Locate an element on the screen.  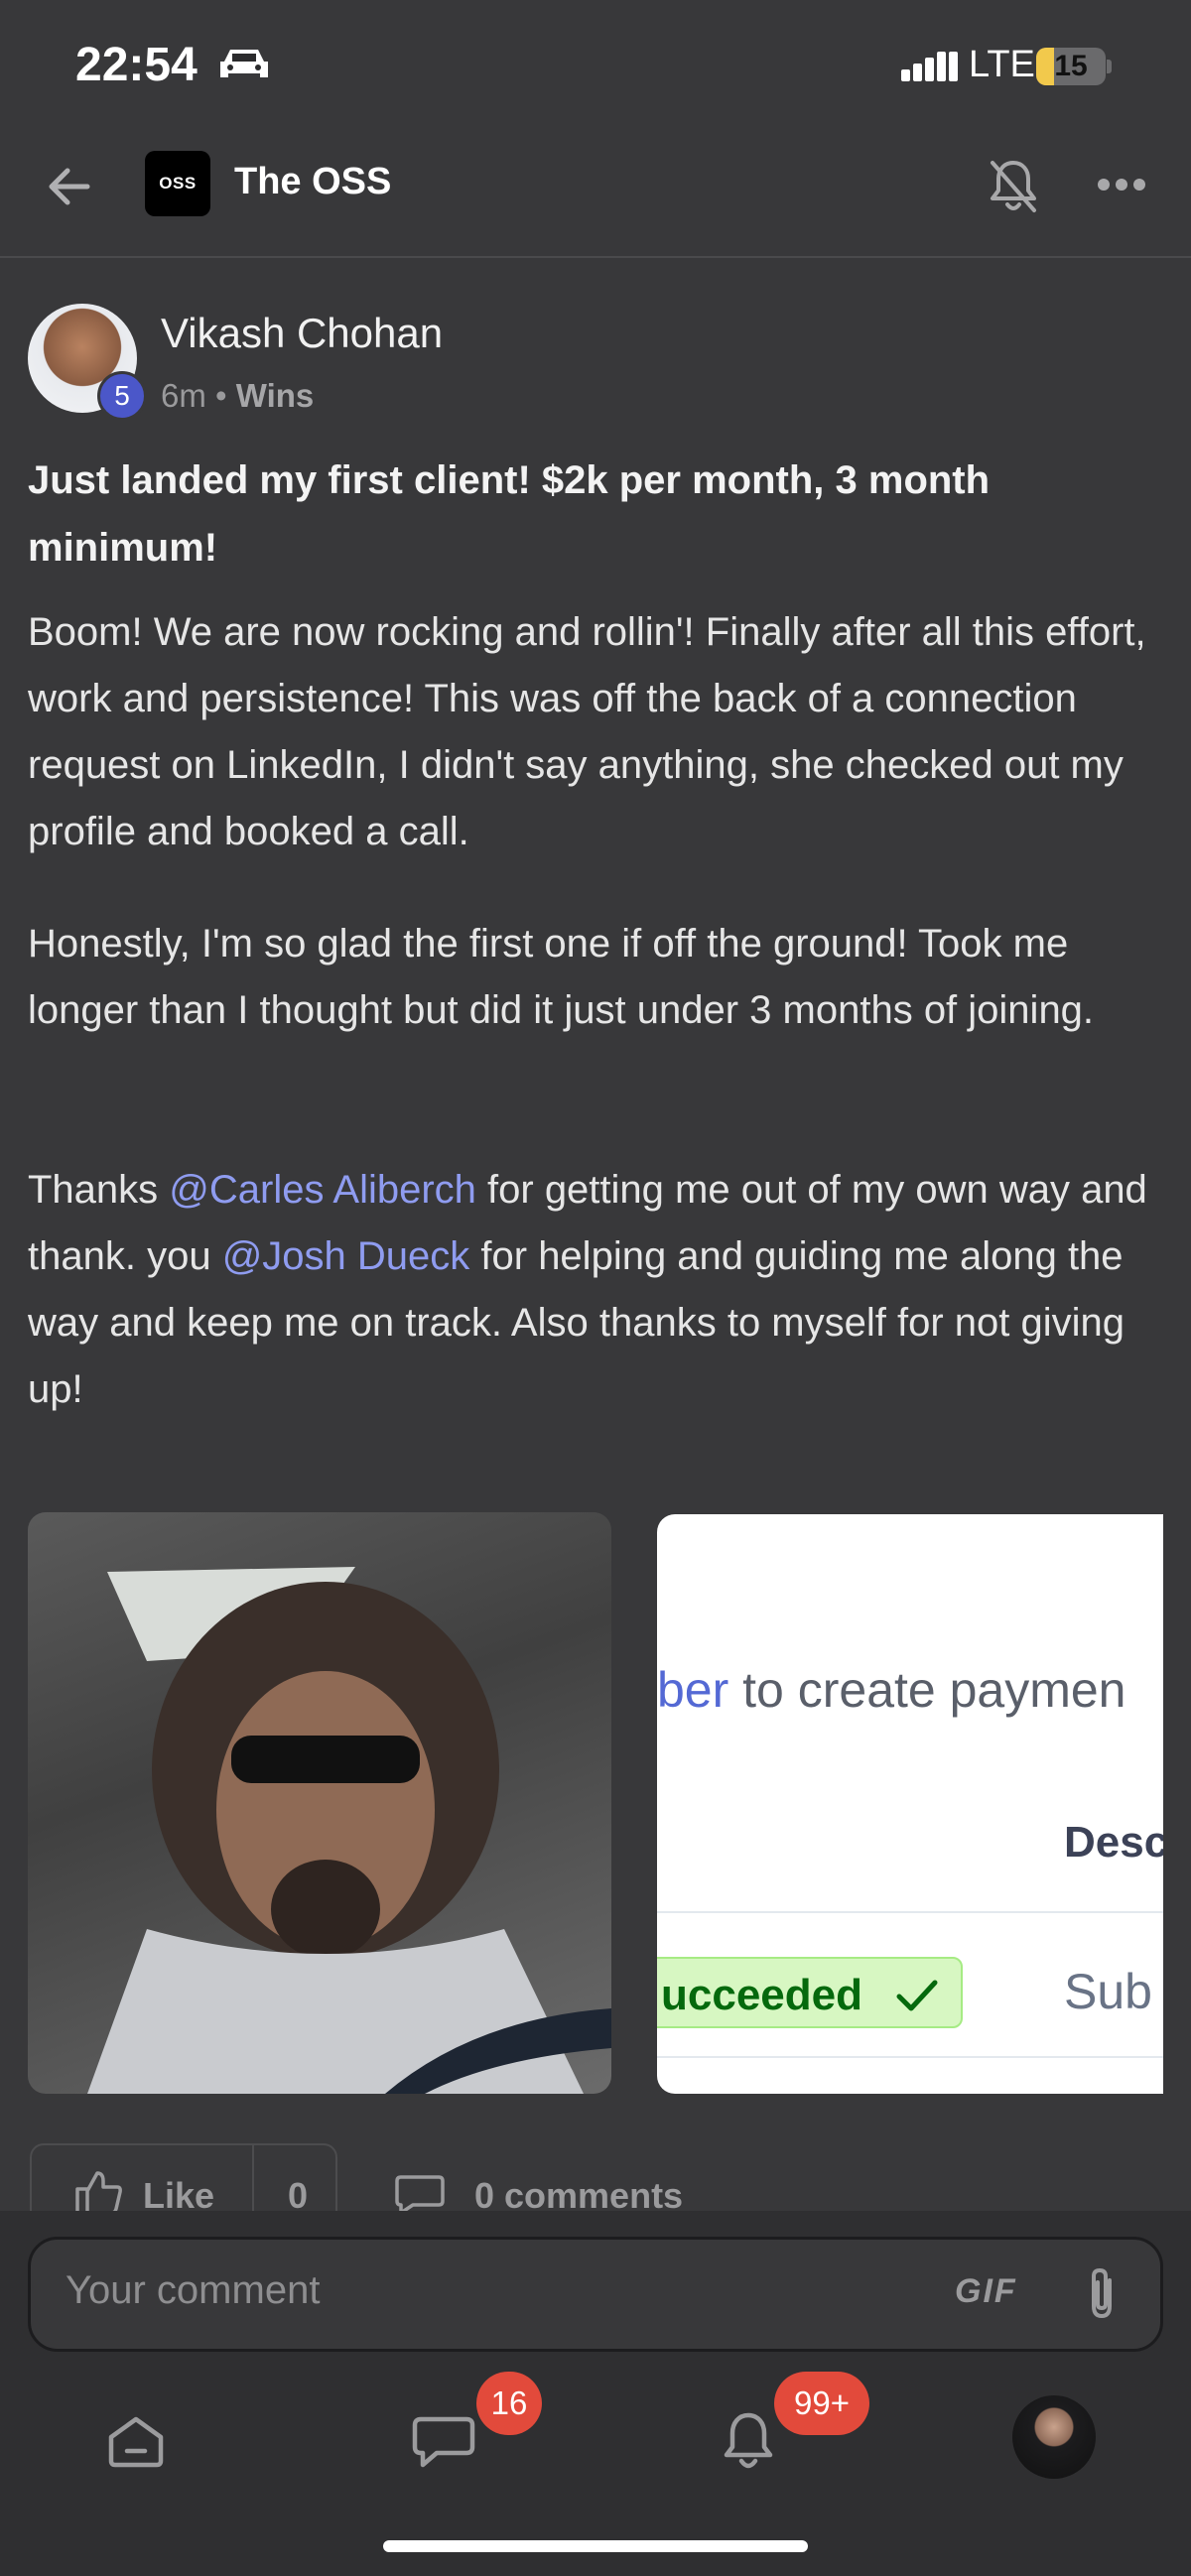
paragraph-text: Thanks is located at coordinates (99, 1190).